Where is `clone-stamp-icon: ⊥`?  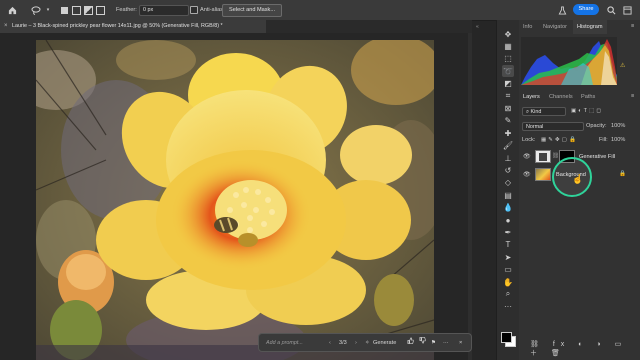
clone-stamp-icon: ⊥ is located at coordinates (508, 158).